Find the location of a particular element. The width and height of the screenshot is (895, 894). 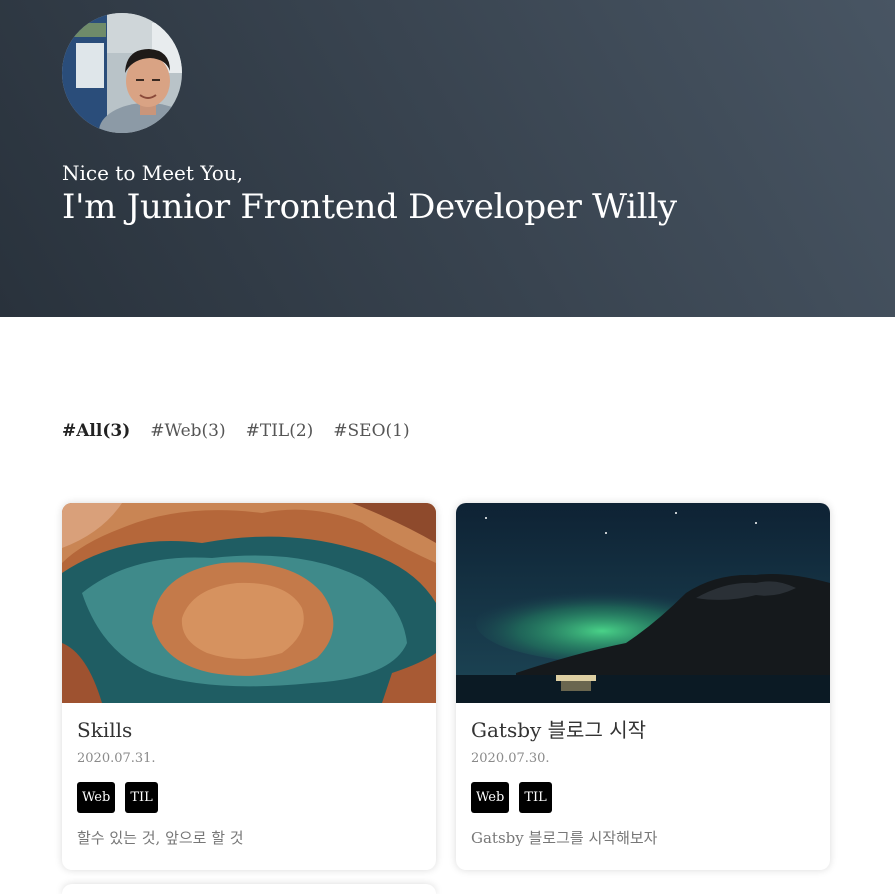

profile-avatar is located at coordinates (122, 73).